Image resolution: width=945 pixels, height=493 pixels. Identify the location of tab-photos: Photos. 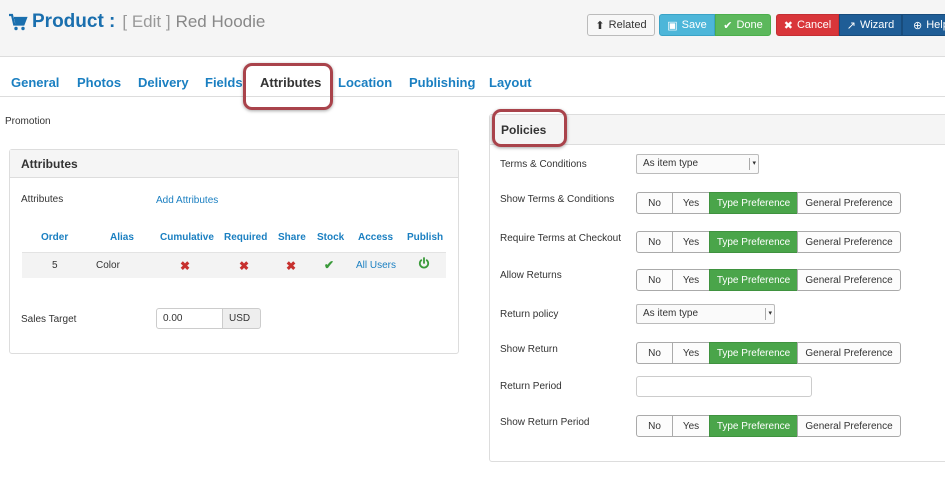
(99, 82).